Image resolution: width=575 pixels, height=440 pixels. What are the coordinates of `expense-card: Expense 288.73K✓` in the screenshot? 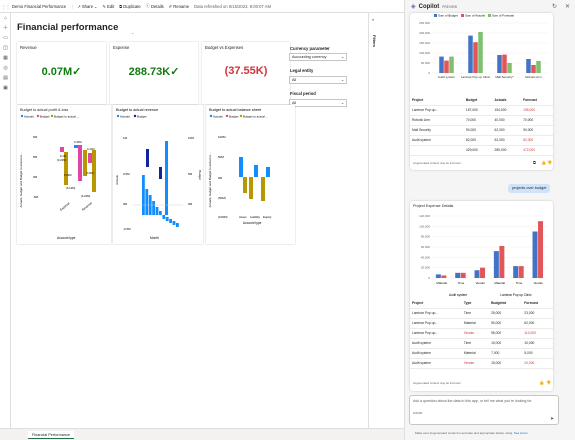 It's located at (154, 73).